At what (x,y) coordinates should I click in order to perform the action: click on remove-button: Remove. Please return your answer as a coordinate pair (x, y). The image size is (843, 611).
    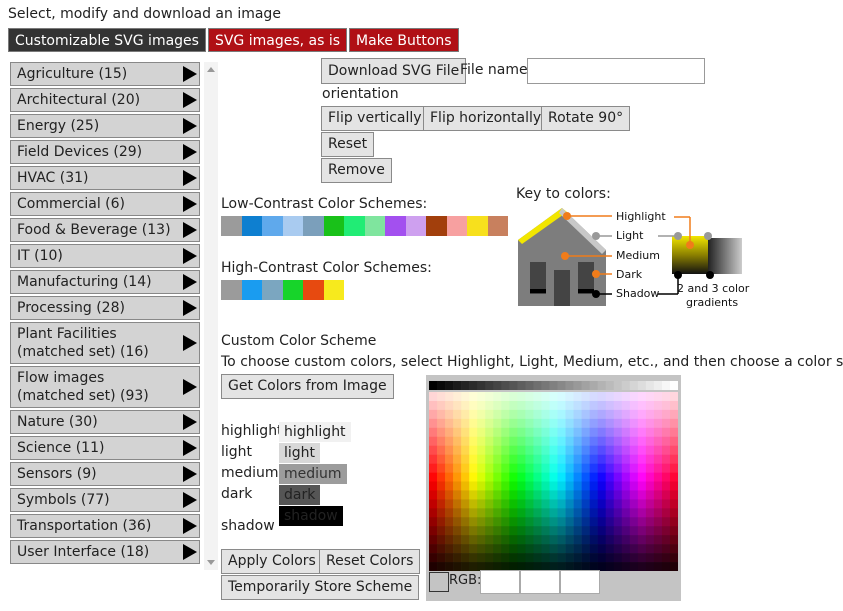
    Looking at the image, I should click on (356, 170).